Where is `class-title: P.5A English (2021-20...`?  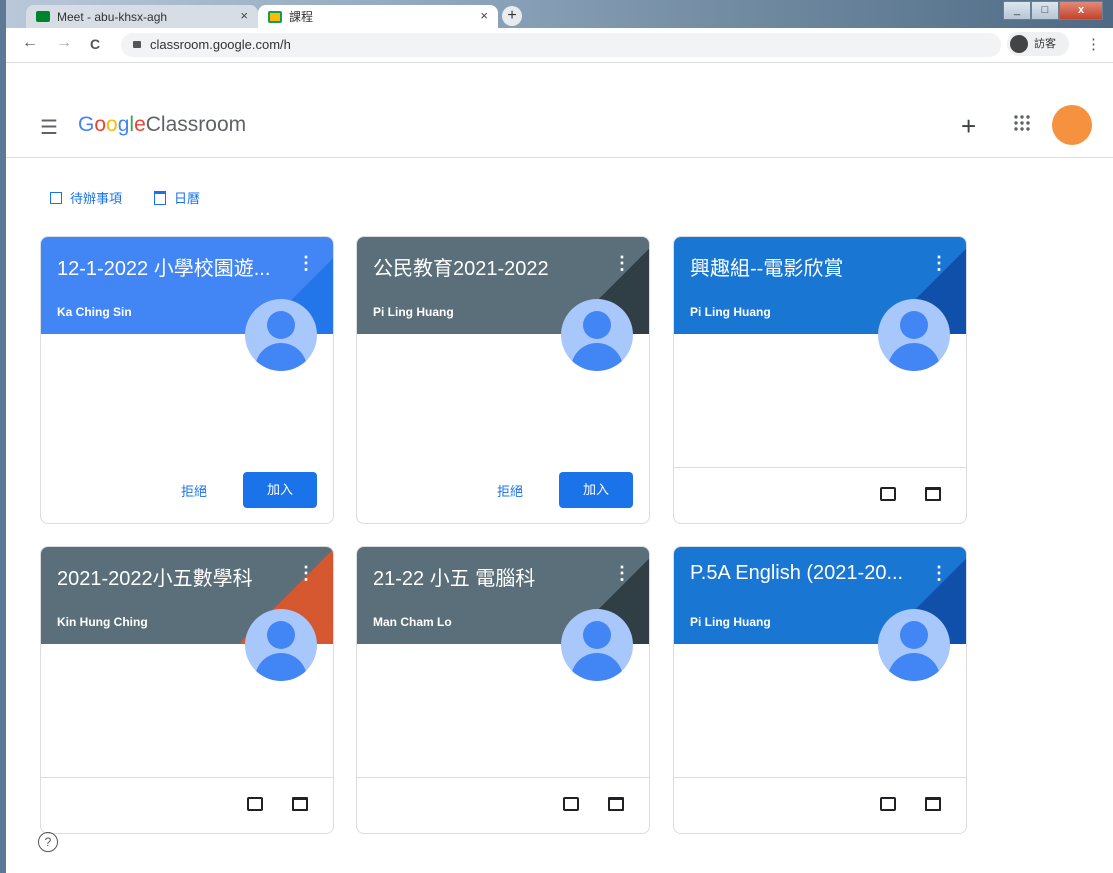
class-title: P.5A English (2021-20... is located at coordinates (810, 573).